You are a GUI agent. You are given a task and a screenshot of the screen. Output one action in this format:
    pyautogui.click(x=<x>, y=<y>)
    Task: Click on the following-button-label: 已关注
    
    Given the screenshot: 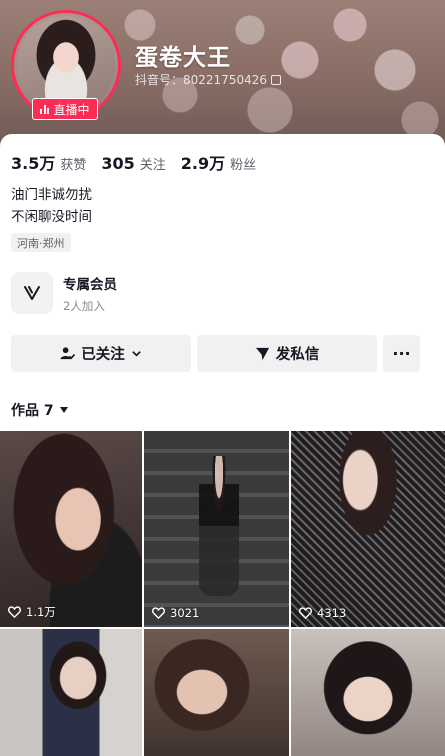 What is the action you would take?
    pyautogui.click(x=103, y=355)
    